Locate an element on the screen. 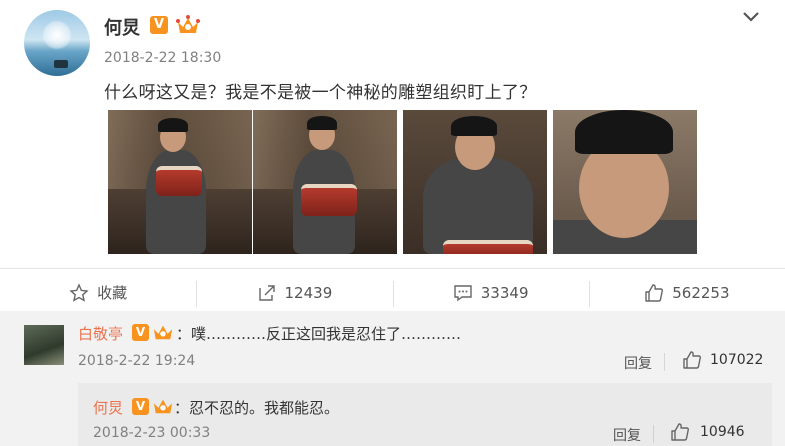 This screenshot has width=785, height=446. action-bar: 收藏 12439 33349 562253 is located at coordinates (392, 292).